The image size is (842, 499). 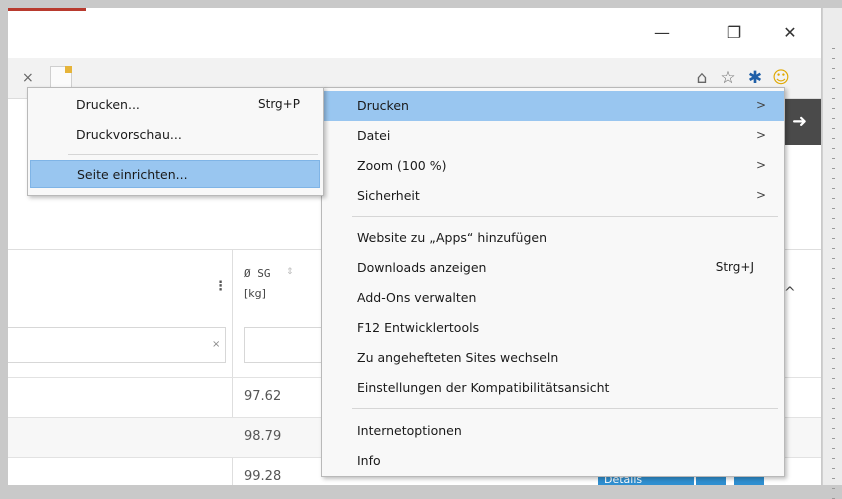 What do you see at coordinates (47, 9) in the screenshot?
I see `tab-accent` at bounding box center [47, 9].